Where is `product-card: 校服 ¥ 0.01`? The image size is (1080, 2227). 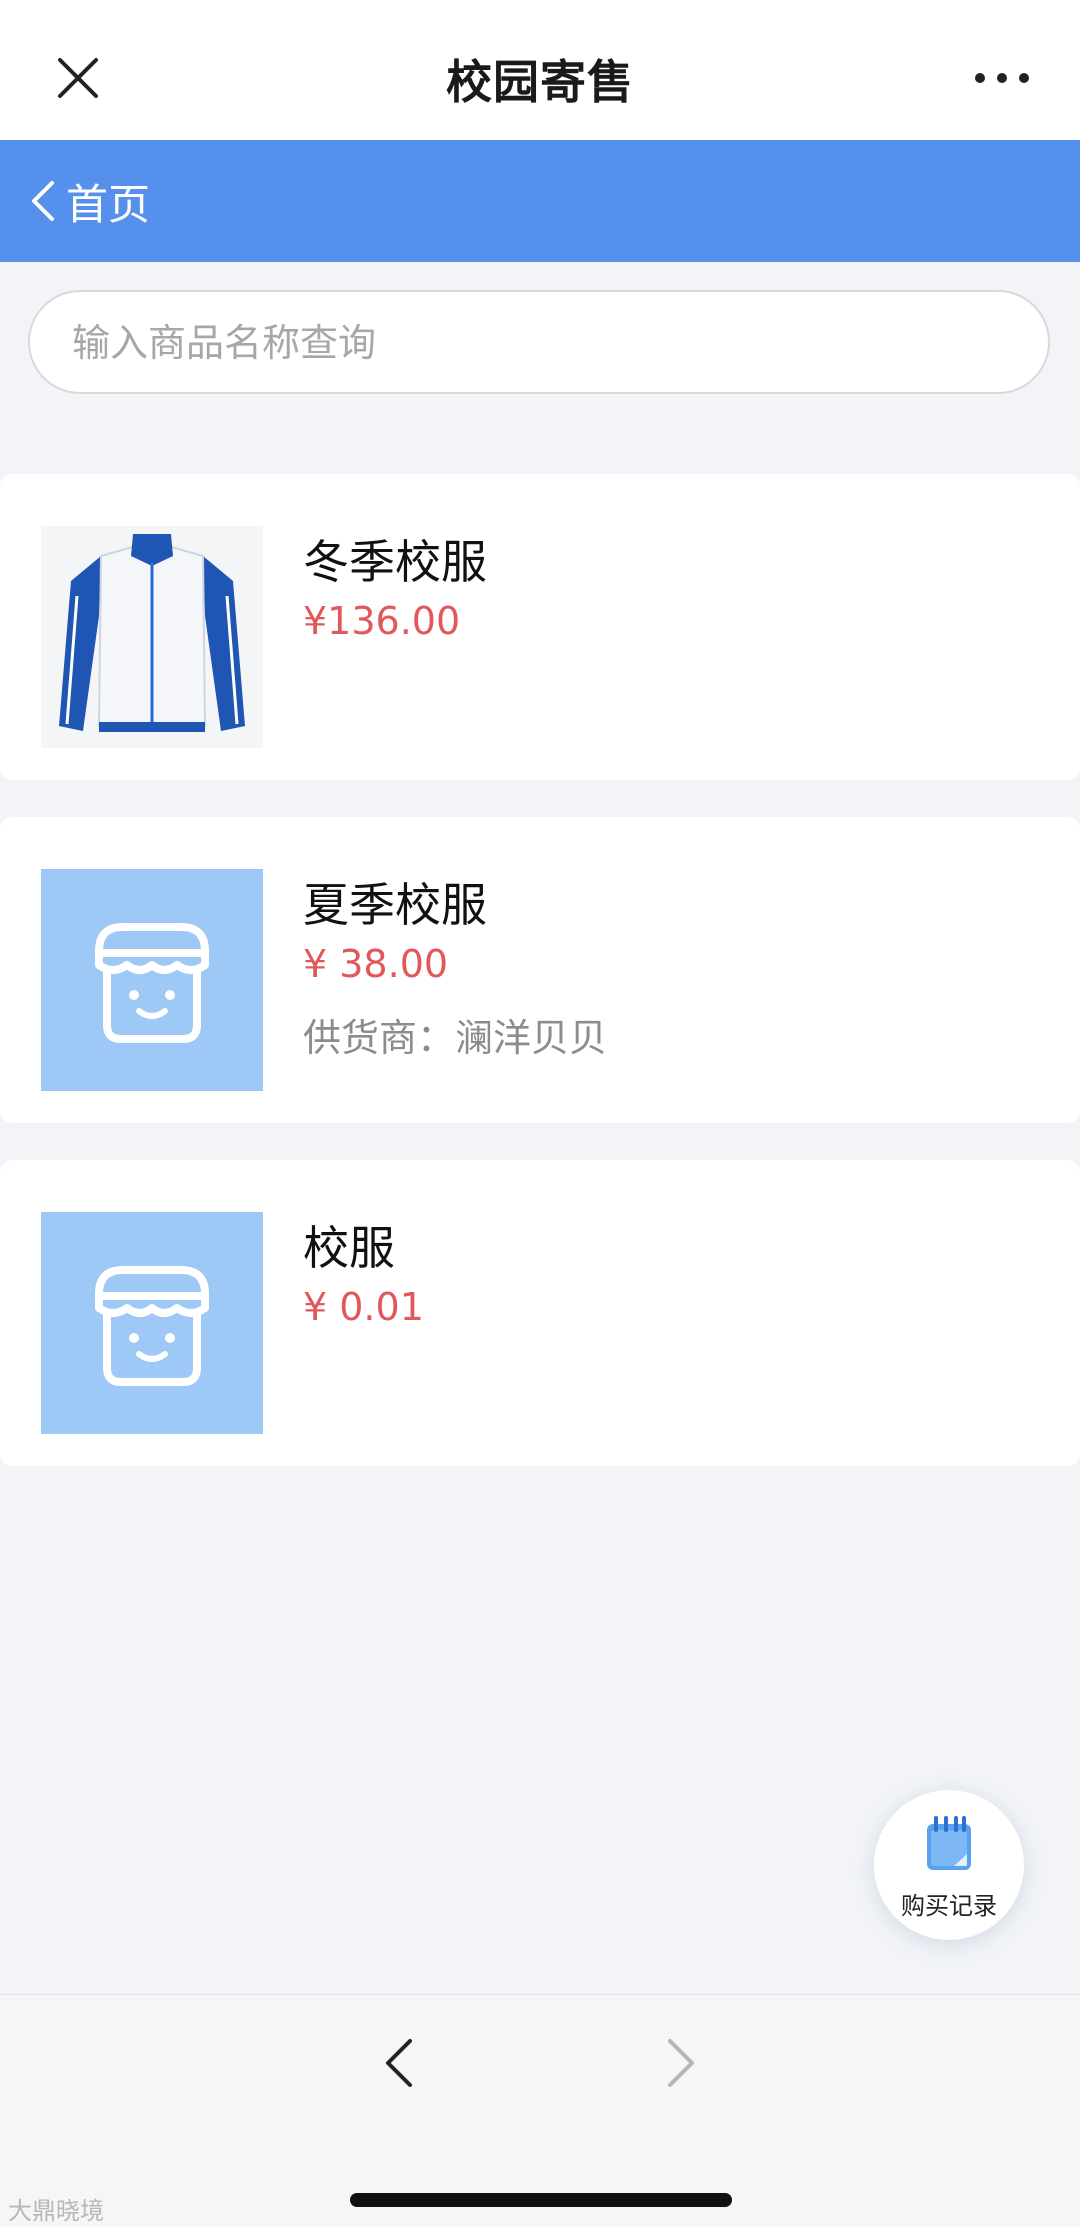 product-card: 校服 ¥ 0.01 is located at coordinates (540, 1313).